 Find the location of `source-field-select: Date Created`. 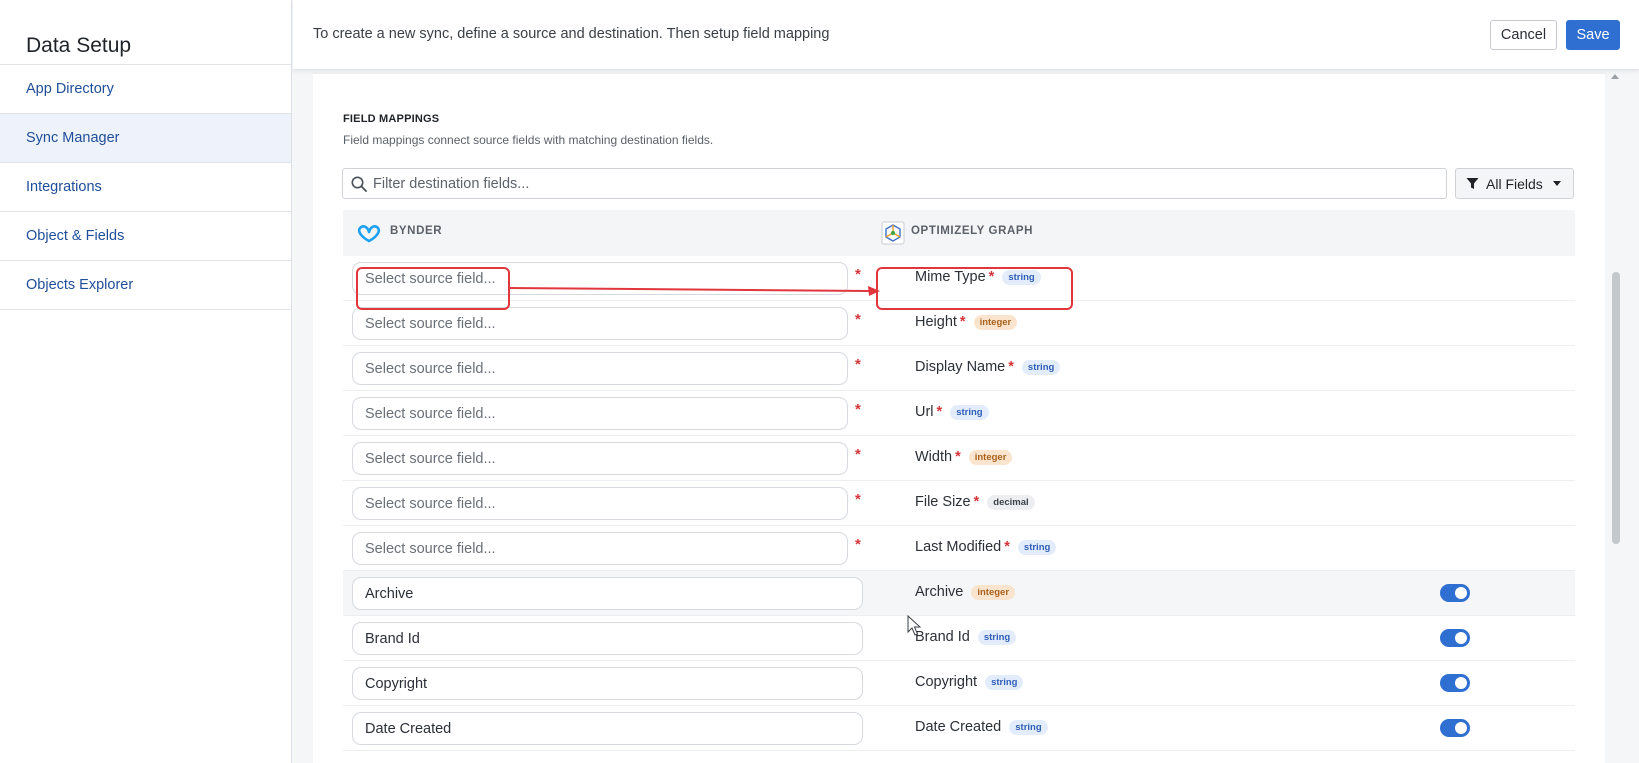

source-field-select: Date Created is located at coordinates (607, 728).